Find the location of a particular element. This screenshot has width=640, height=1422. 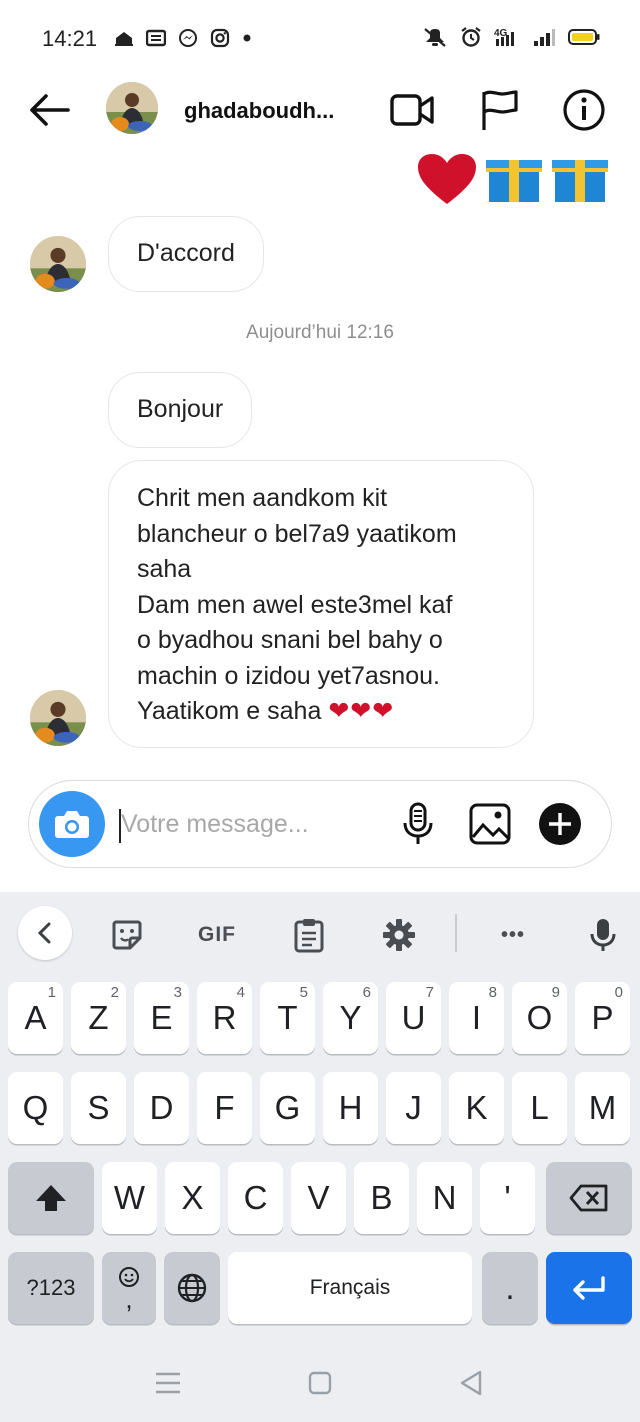

key-label: E is located at coordinates (161, 1017).